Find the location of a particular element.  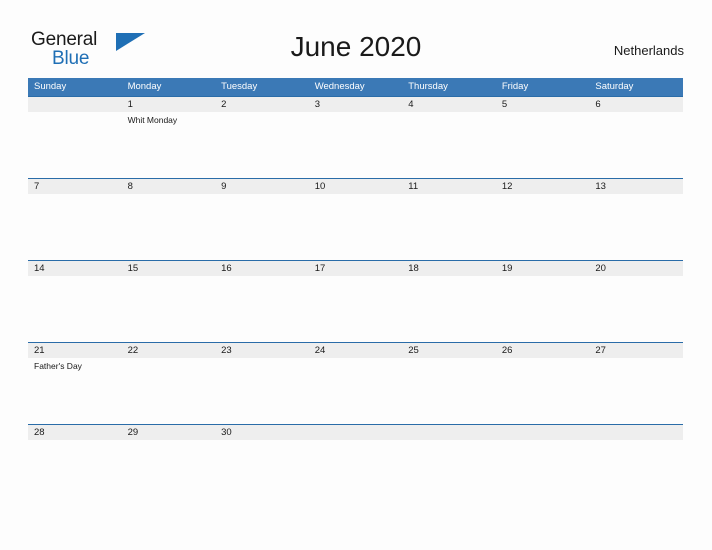

weekday-header-monday: Monday is located at coordinates (144, 86).